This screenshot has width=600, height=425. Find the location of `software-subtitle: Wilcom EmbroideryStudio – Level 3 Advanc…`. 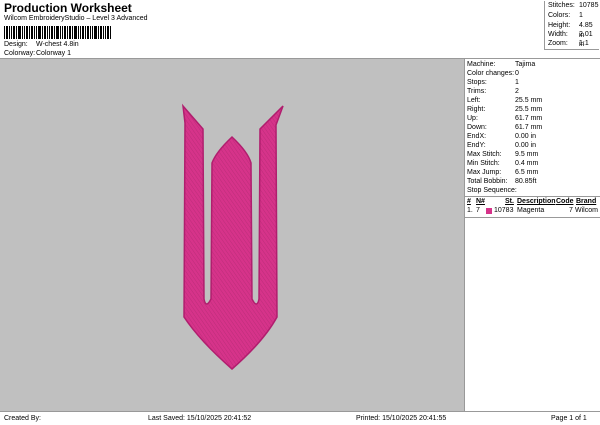

software-subtitle: Wilcom EmbroideryStudio – Level 3 Advanc… is located at coordinates (76, 18).